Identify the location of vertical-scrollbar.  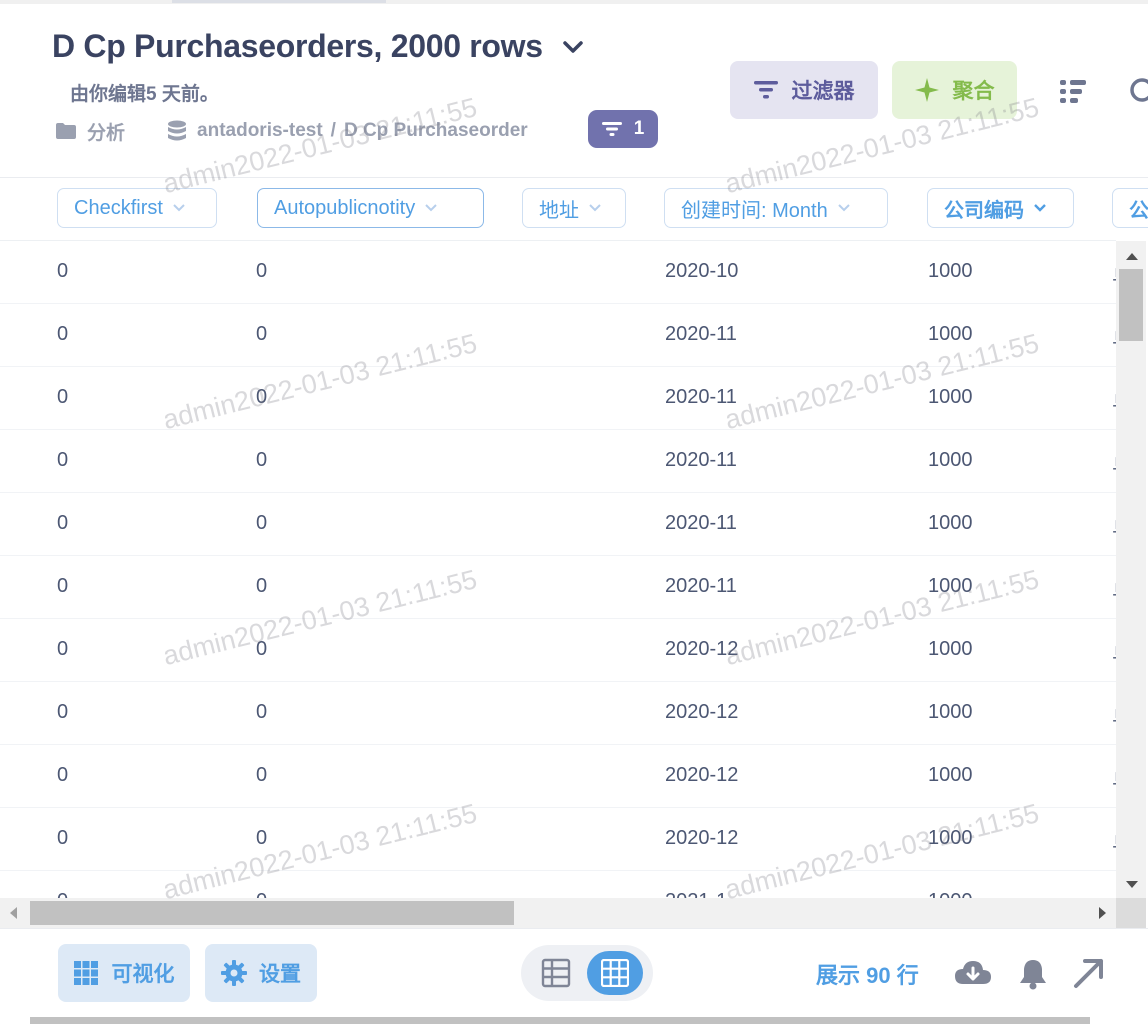
(1131, 569).